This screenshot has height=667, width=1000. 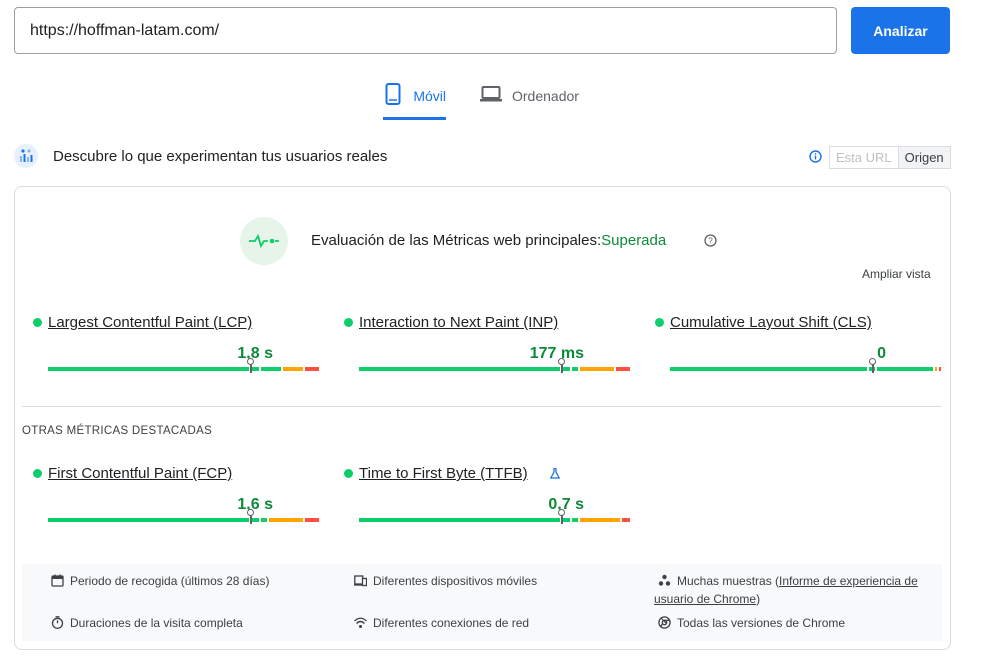 I want to click on info-samples-suffix: ), so click(x=758, y=599).